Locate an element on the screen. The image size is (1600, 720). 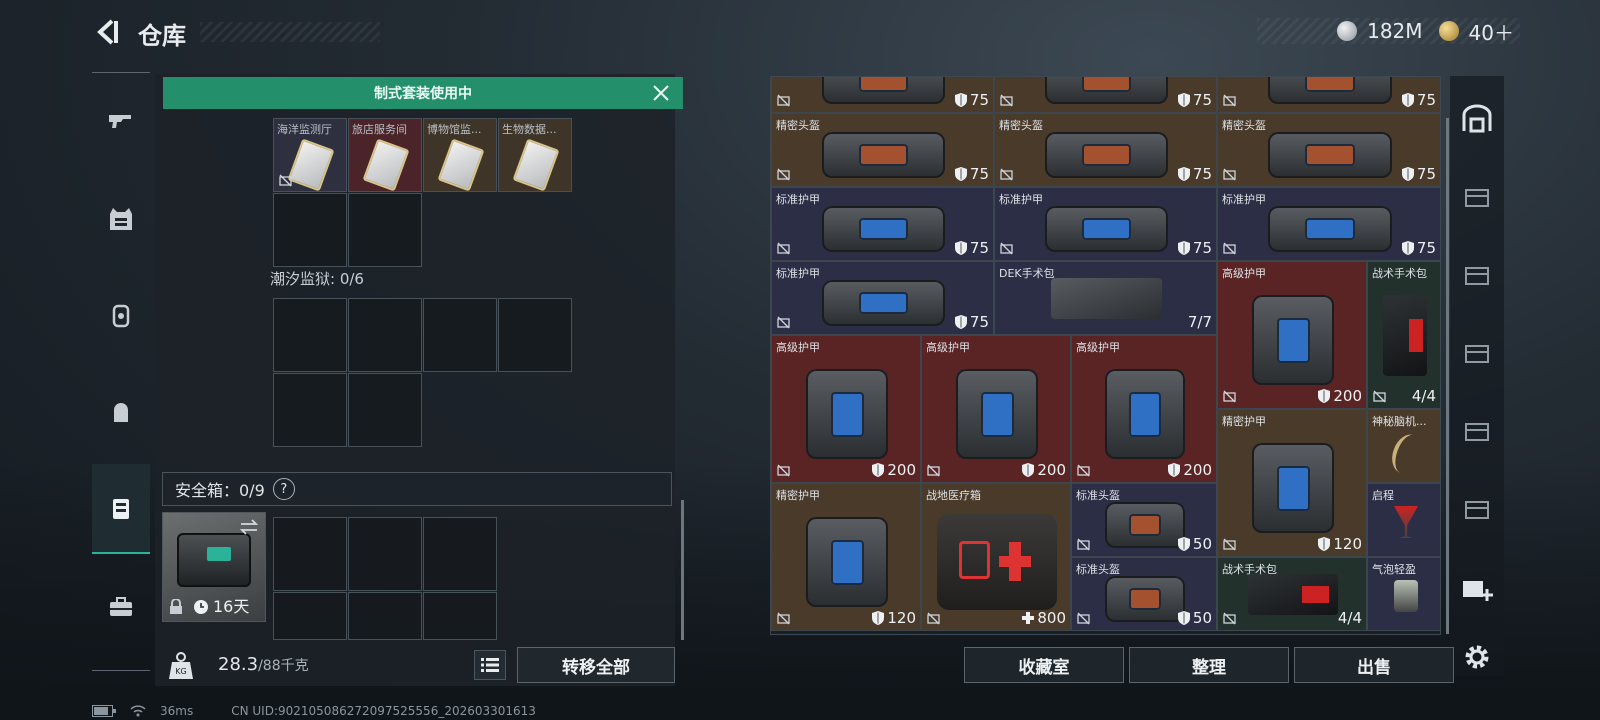
item-name: 标准头盔 is located at coordinates (1098, 495).